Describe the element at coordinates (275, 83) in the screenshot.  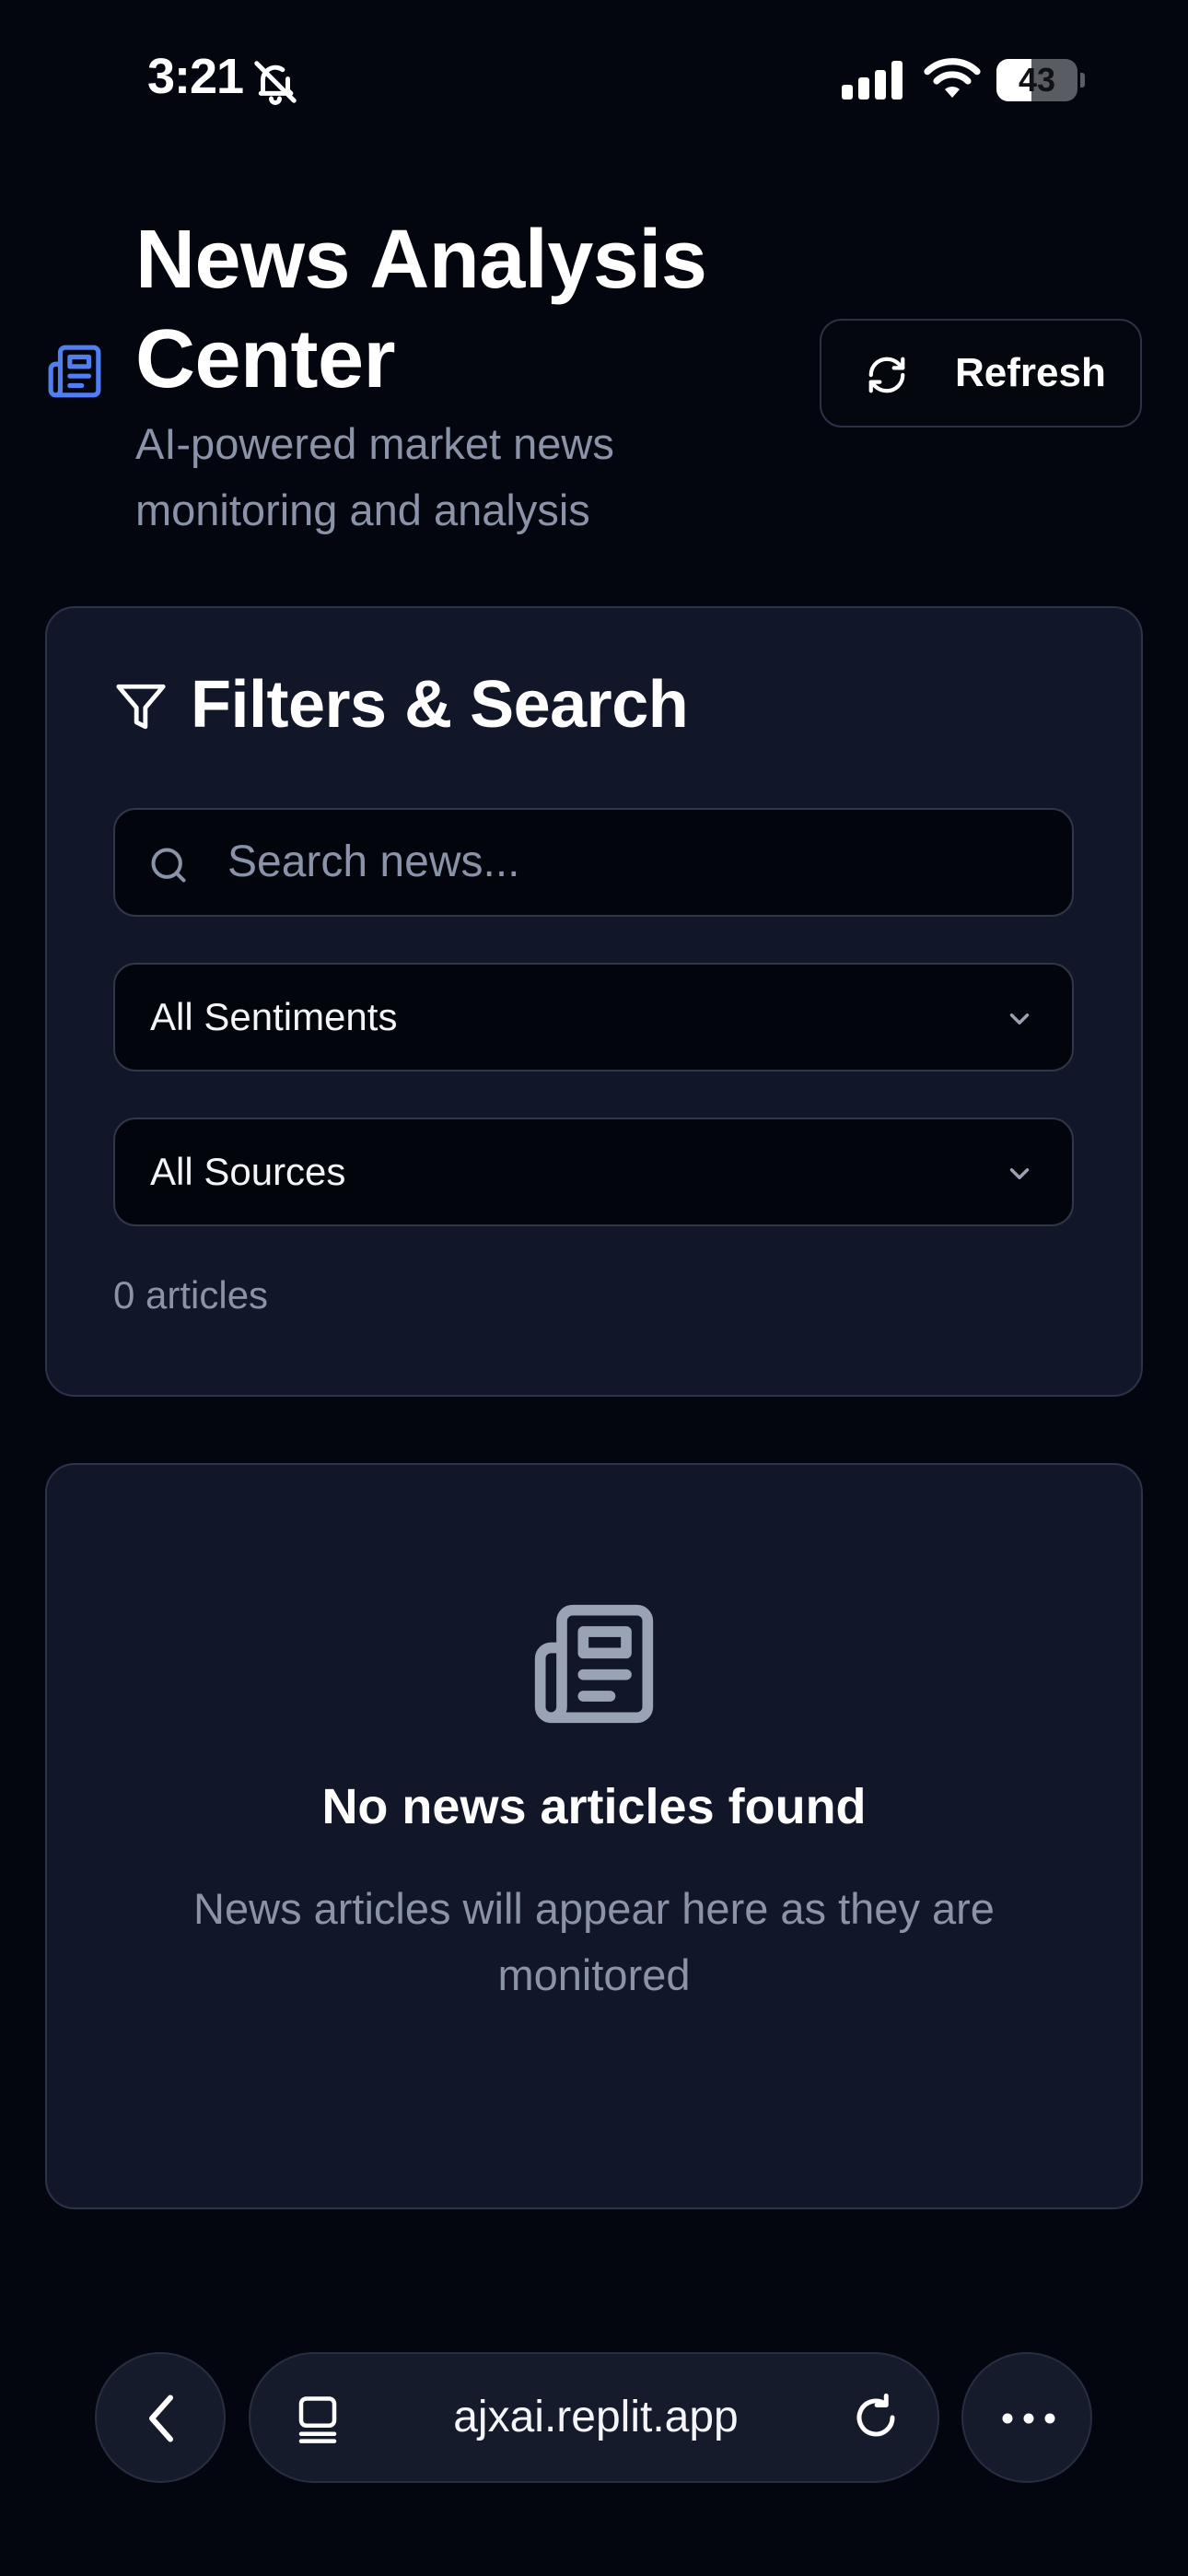
I see `bell-slash-icon` at that location.